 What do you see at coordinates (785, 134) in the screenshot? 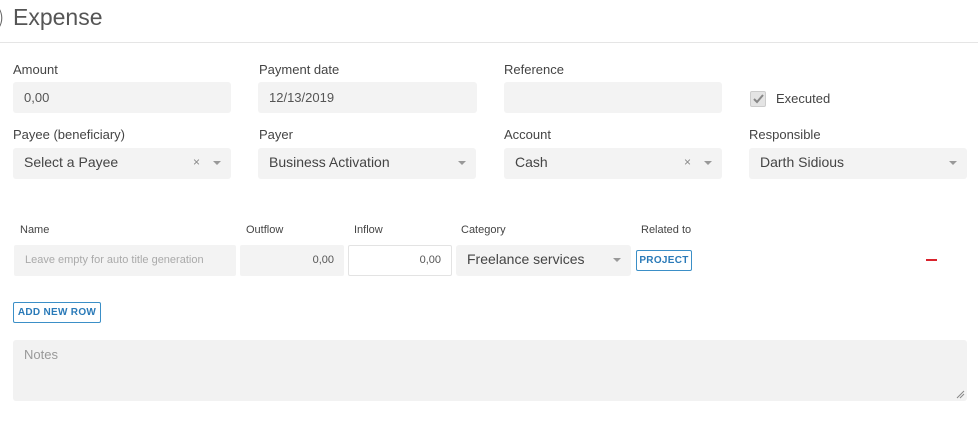
I see `responsible-label: Responsible` at bounding box center [785, 134].